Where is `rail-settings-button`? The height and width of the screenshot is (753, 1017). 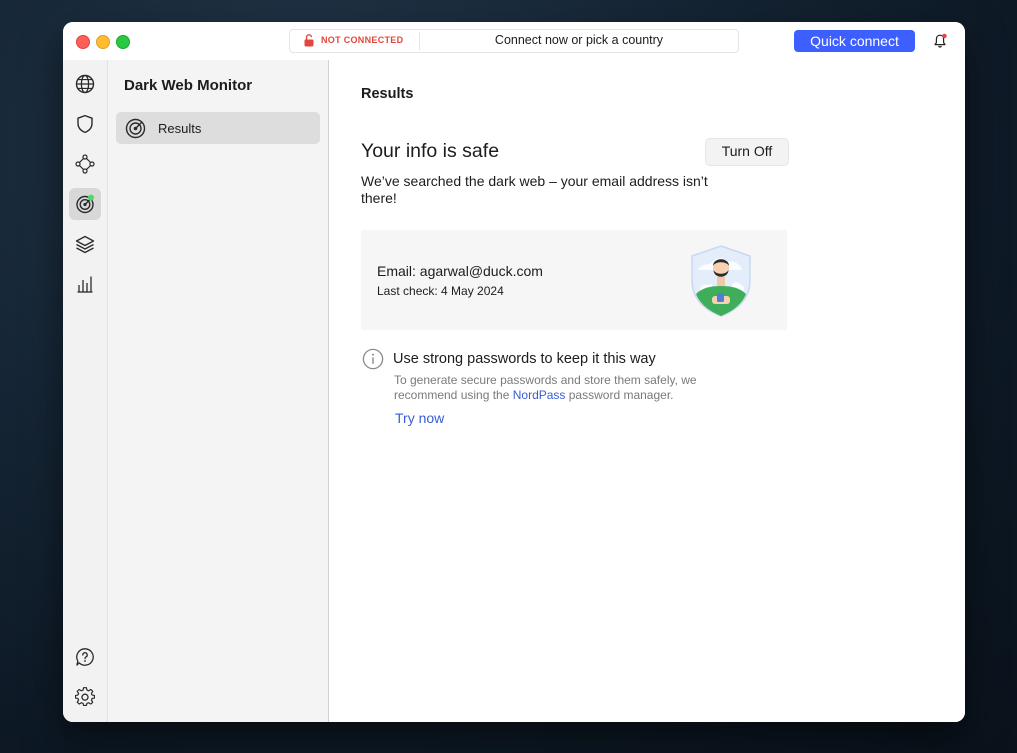
rail-settings-button is located at coordinates (85, 697).